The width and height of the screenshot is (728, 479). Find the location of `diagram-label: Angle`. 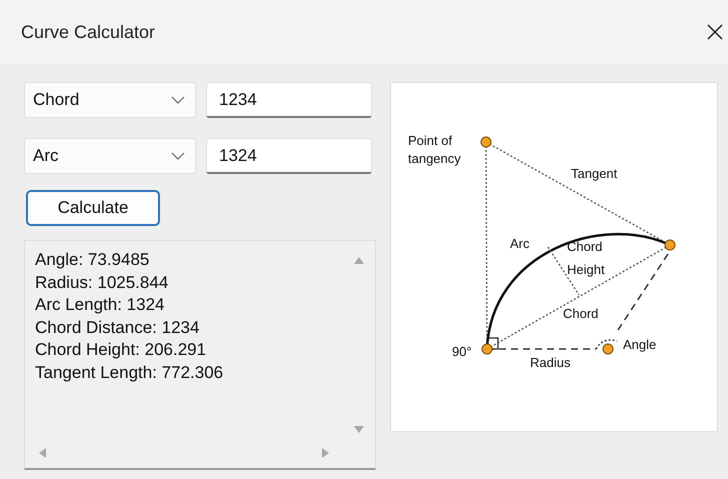

diagram-label: Angle is located at coordinates (639, 344).